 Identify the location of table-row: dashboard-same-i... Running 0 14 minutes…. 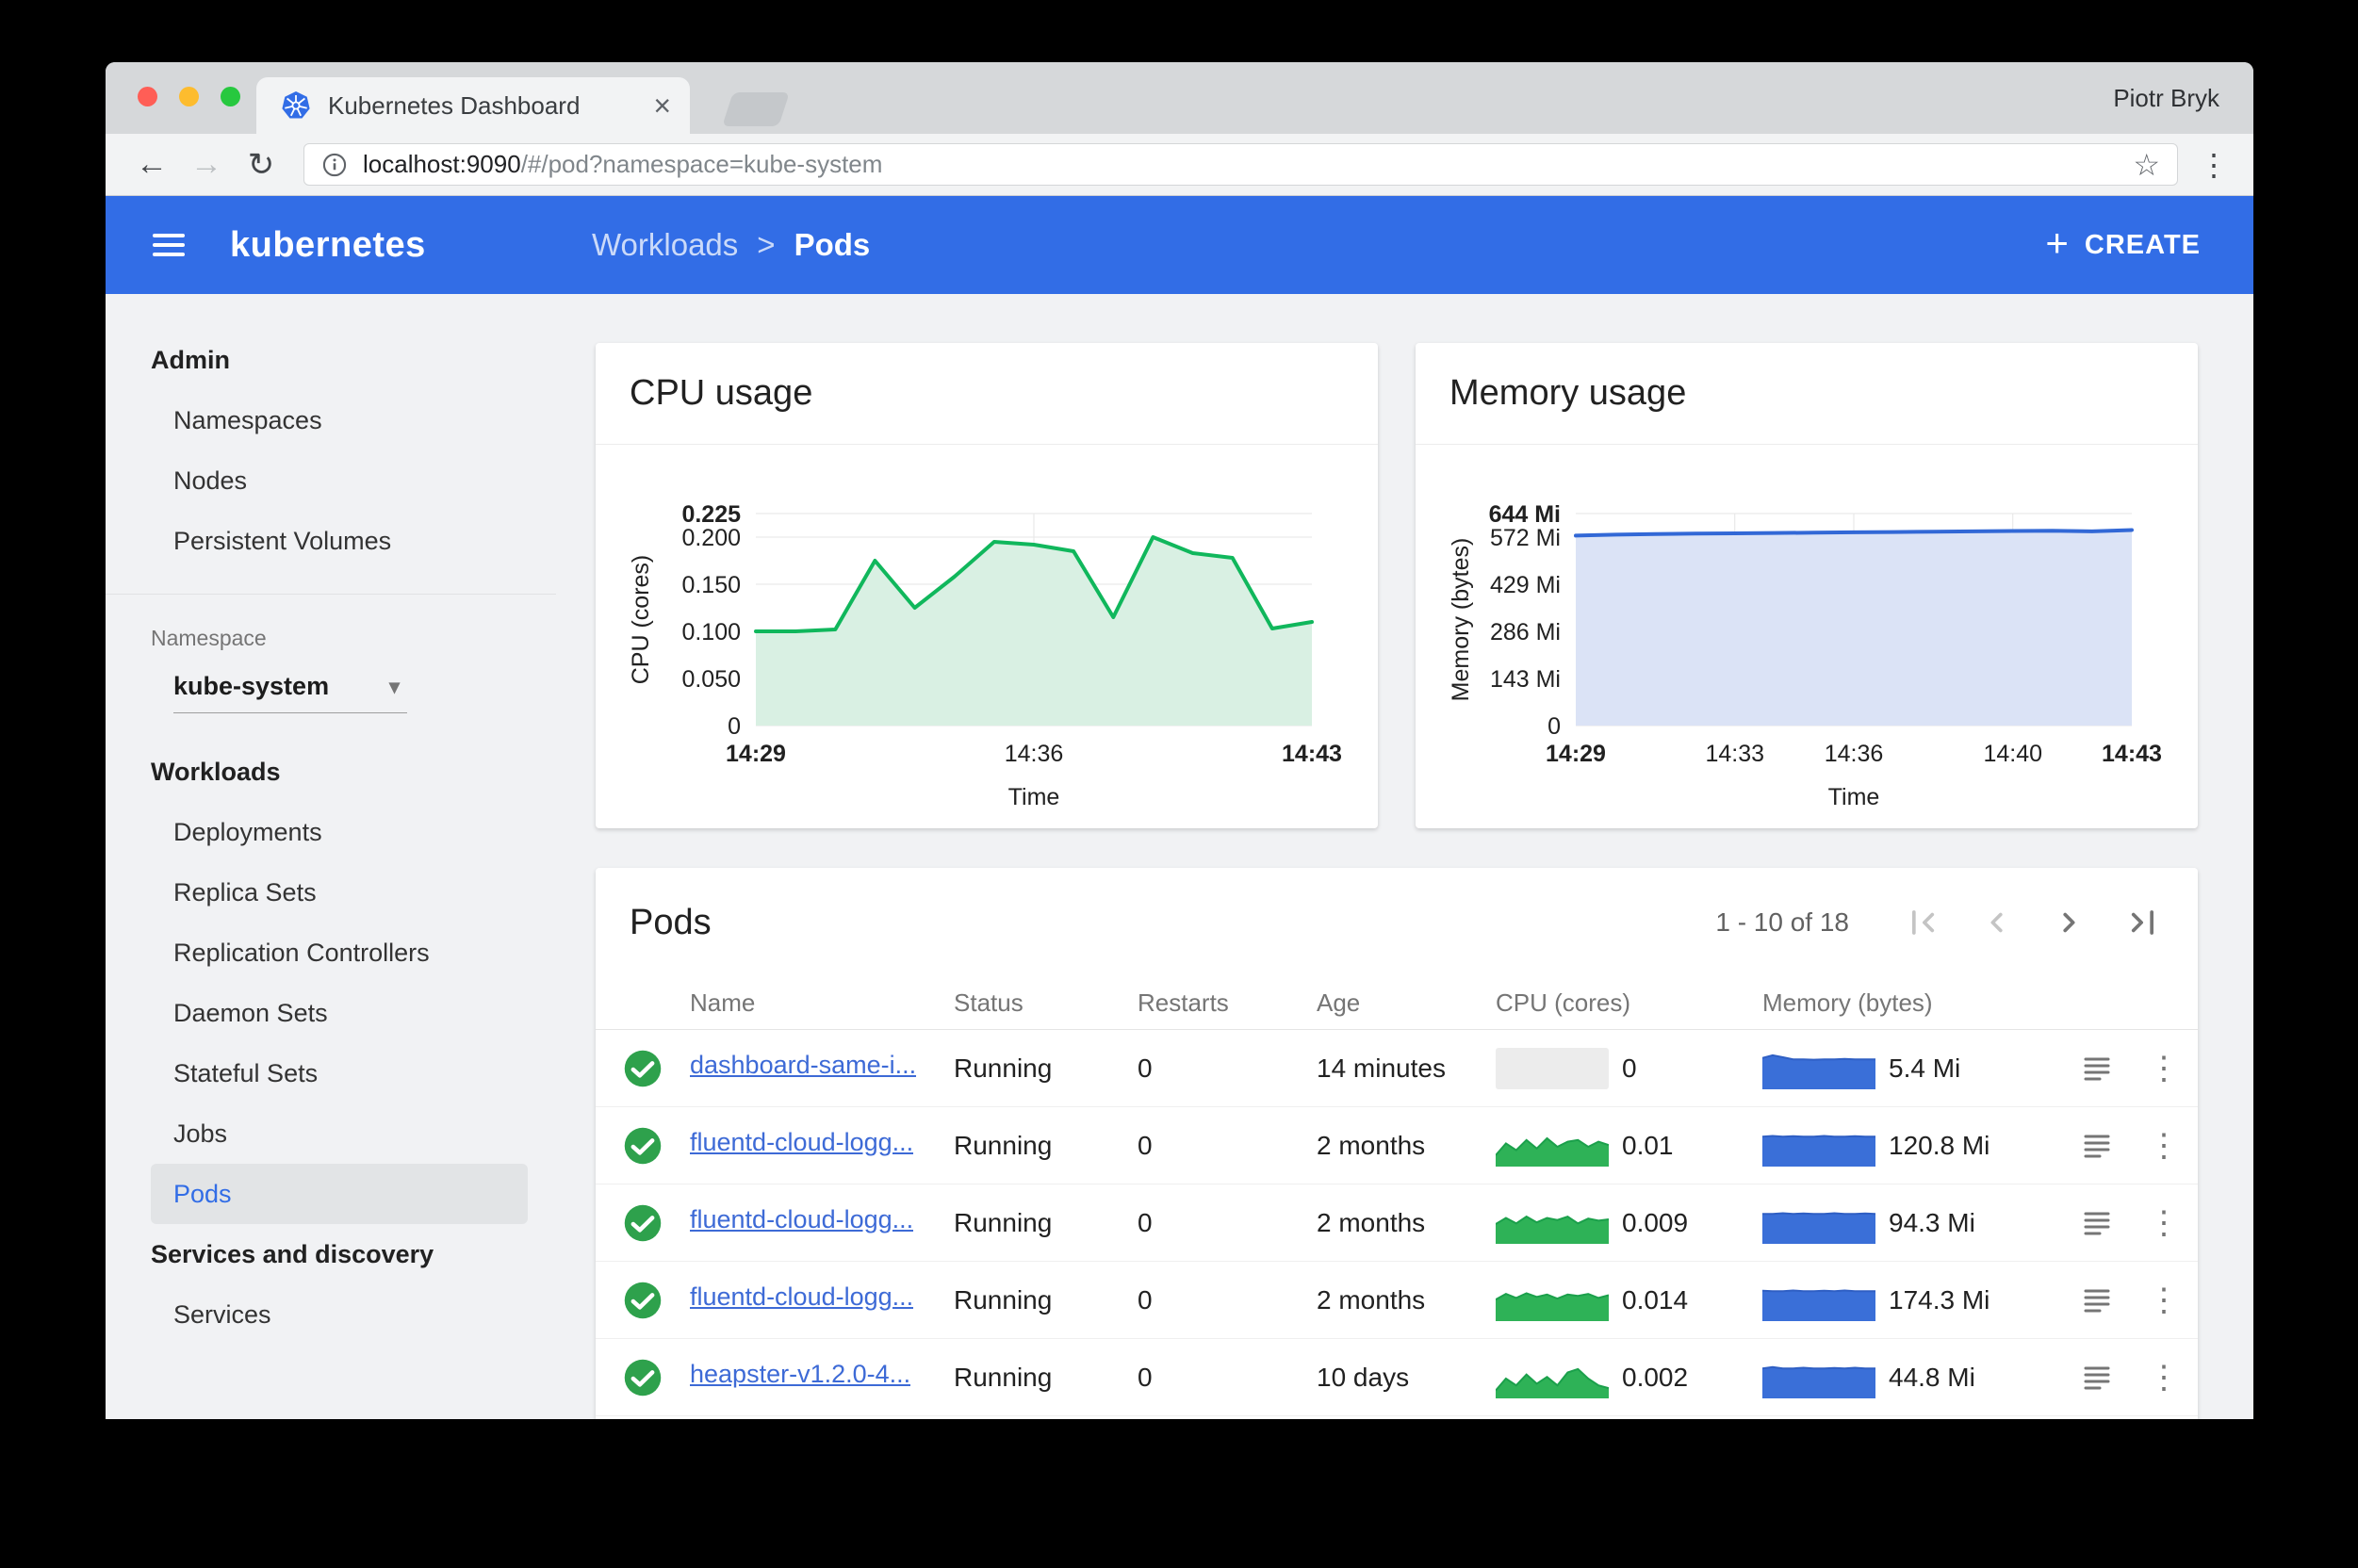
(1397, 1068).